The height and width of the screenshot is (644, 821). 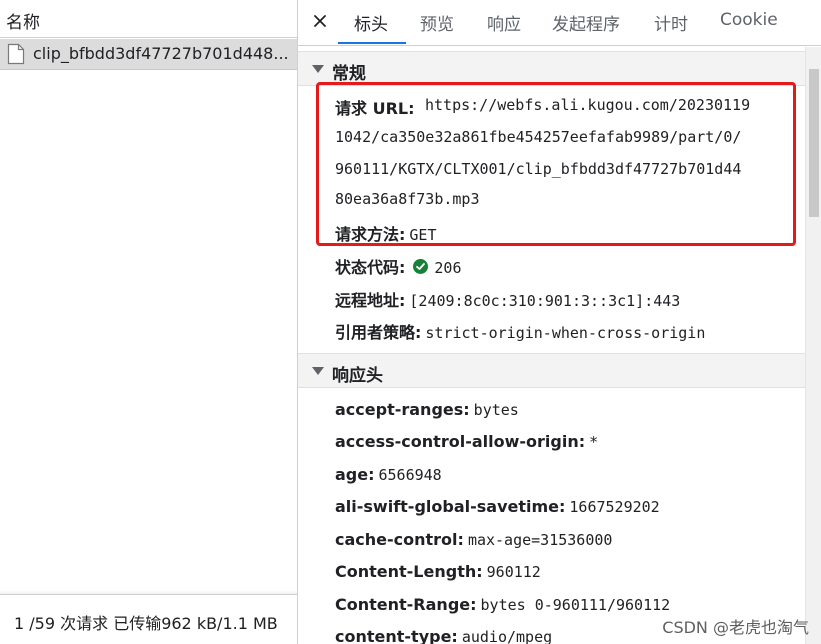 I want to click on active-tab-indicator, so click(x=372, y=43).